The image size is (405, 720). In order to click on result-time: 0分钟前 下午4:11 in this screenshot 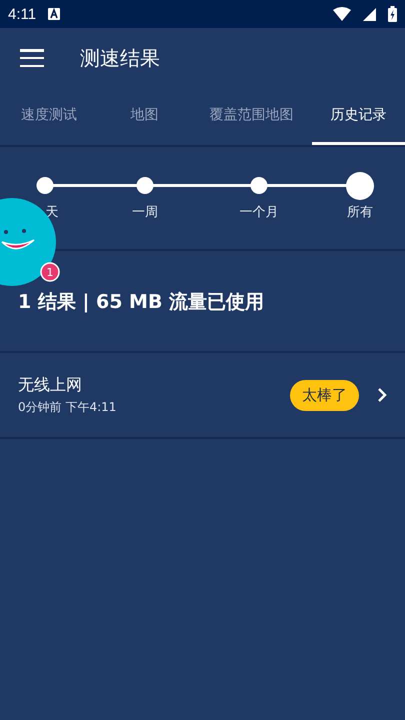, I will do `click(68, 407)`.